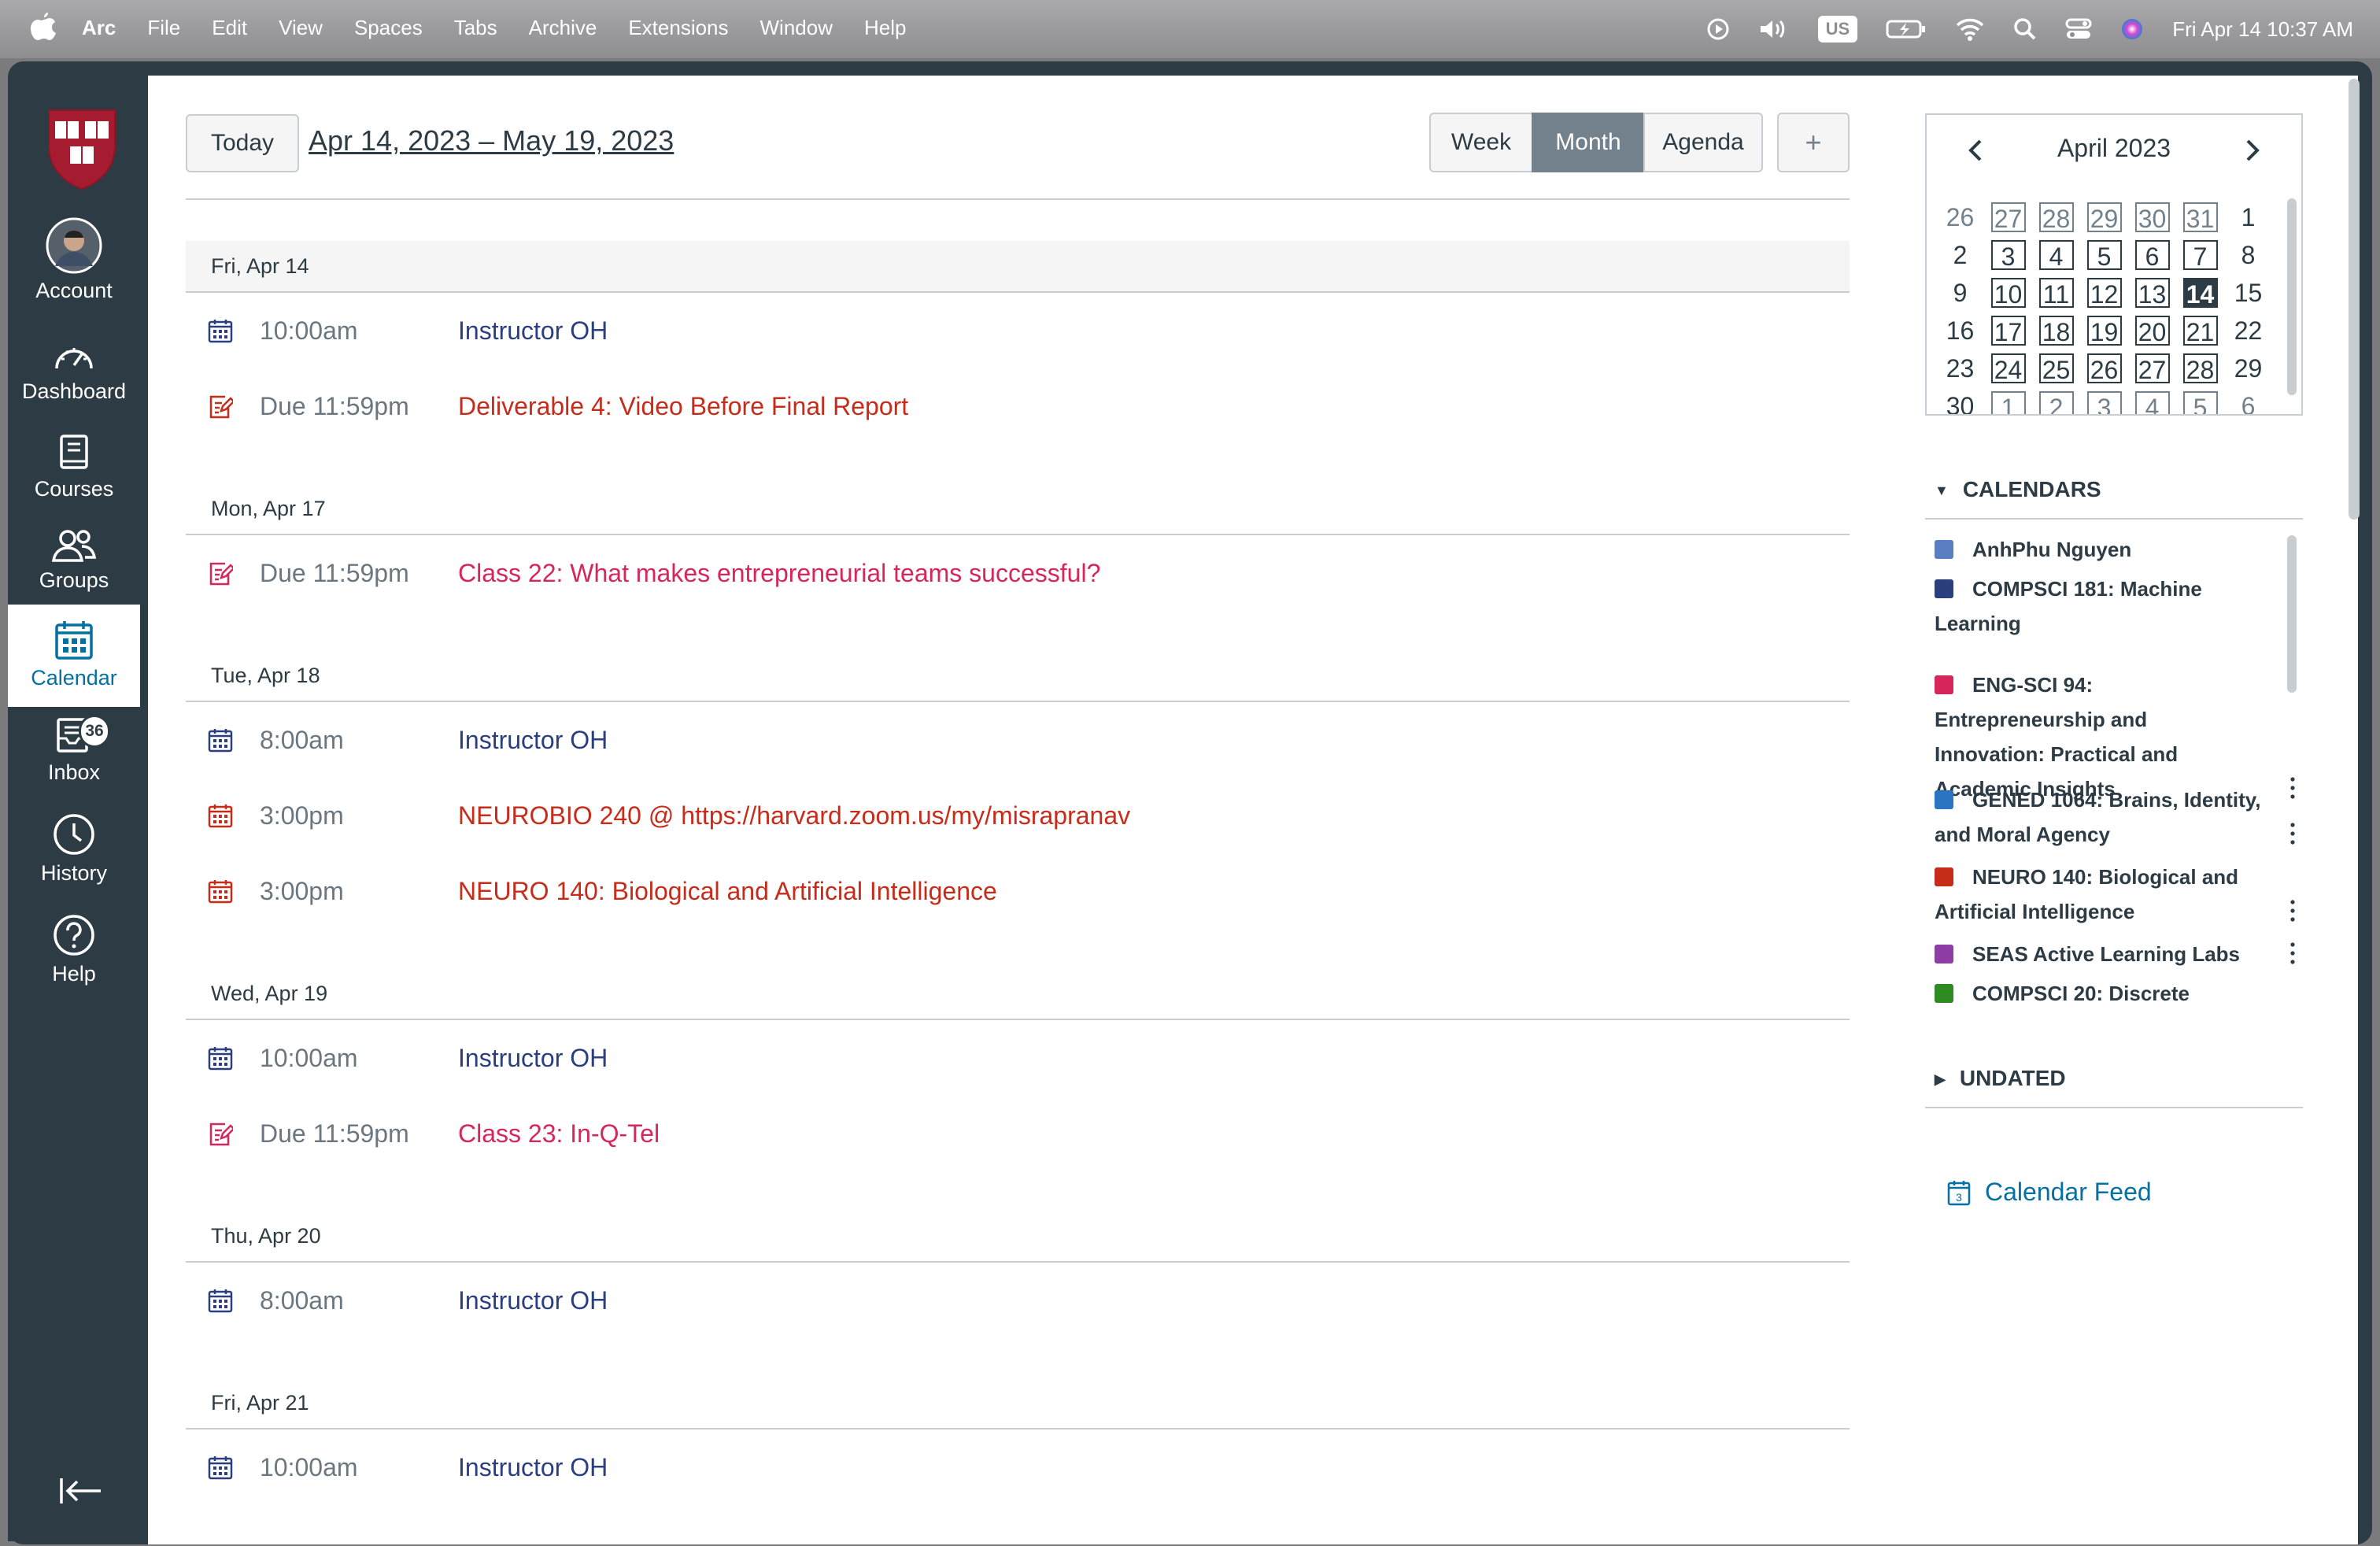 Image resolution: width=2380 pixels, height=1546 pixels. Describe the element at coordinates (2115, 550) in the screenshot. I see `calendar-toggle-item: AnhPhu Nguyen` at that location.